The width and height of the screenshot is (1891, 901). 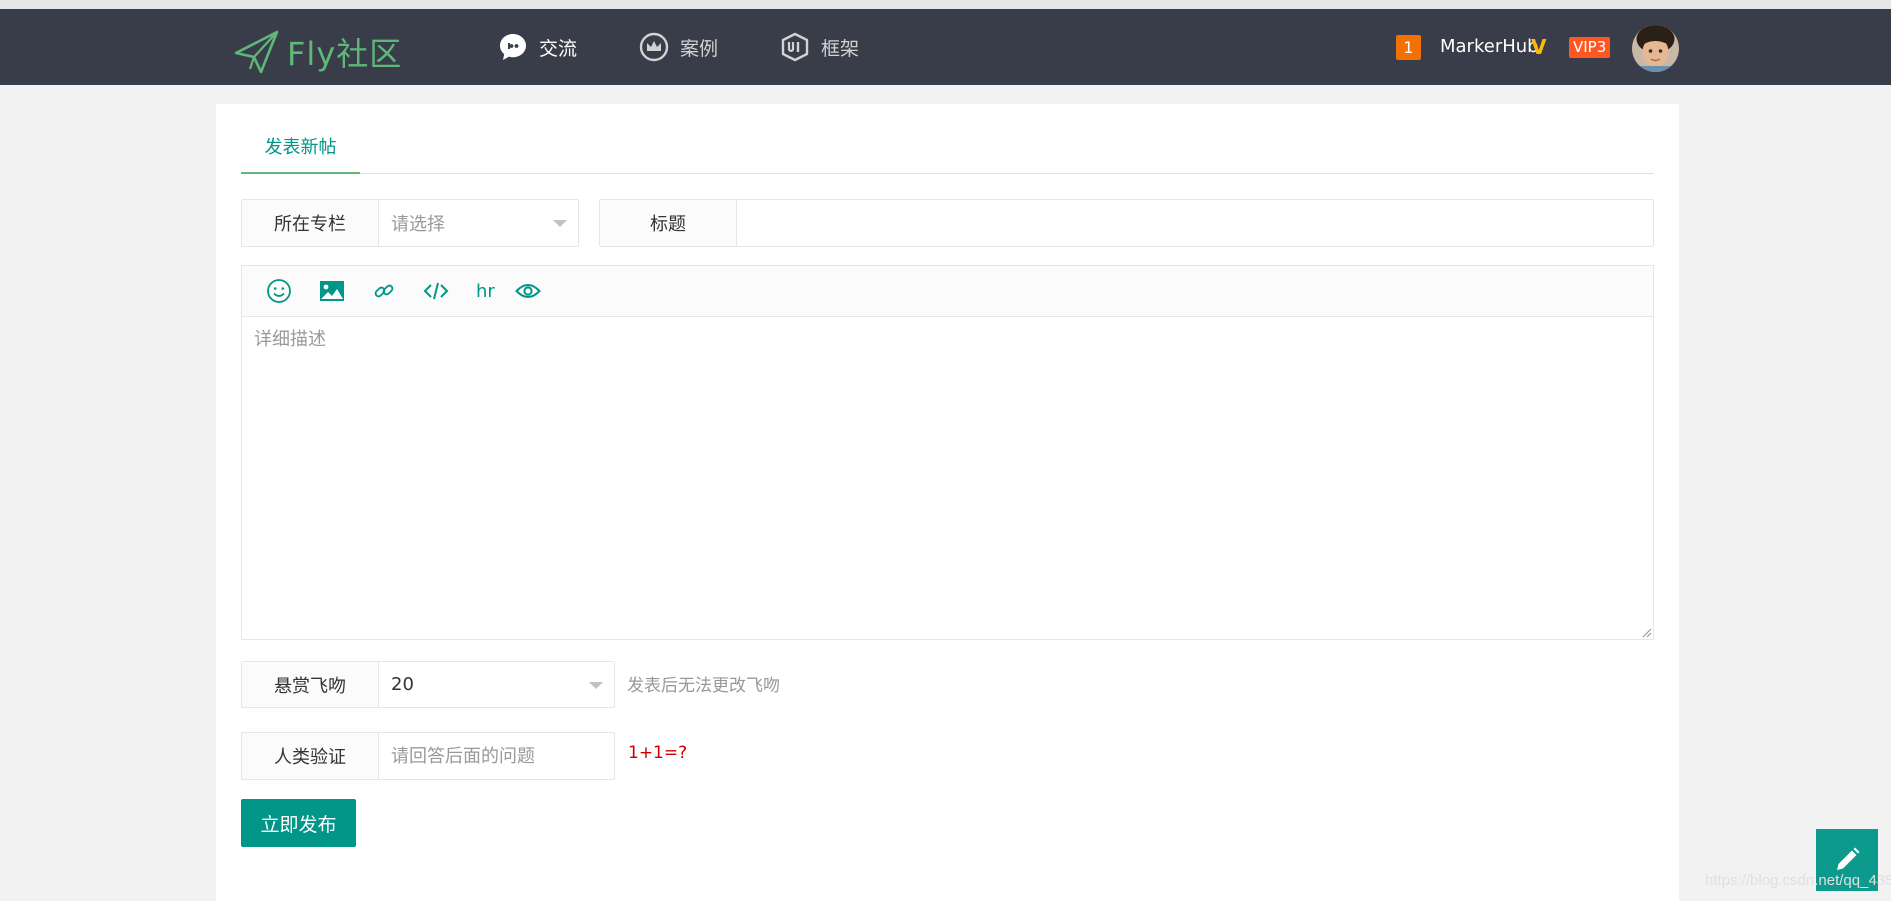 I want to click on verify-label: 人类验证, so click(x=310, y=756).